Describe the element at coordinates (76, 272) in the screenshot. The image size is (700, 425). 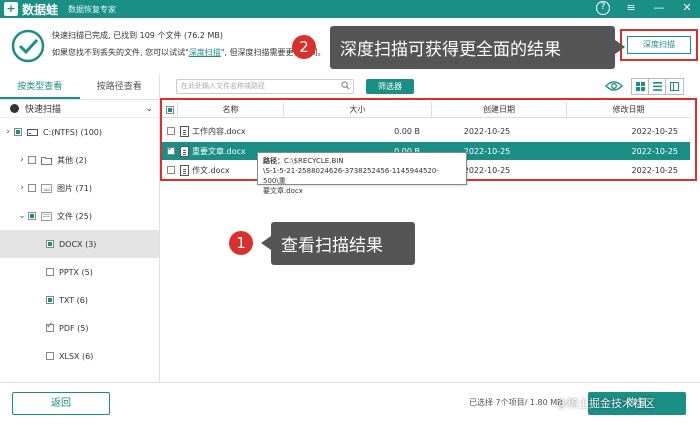
I see `tree-item-label: PPTX (5)` at that location.